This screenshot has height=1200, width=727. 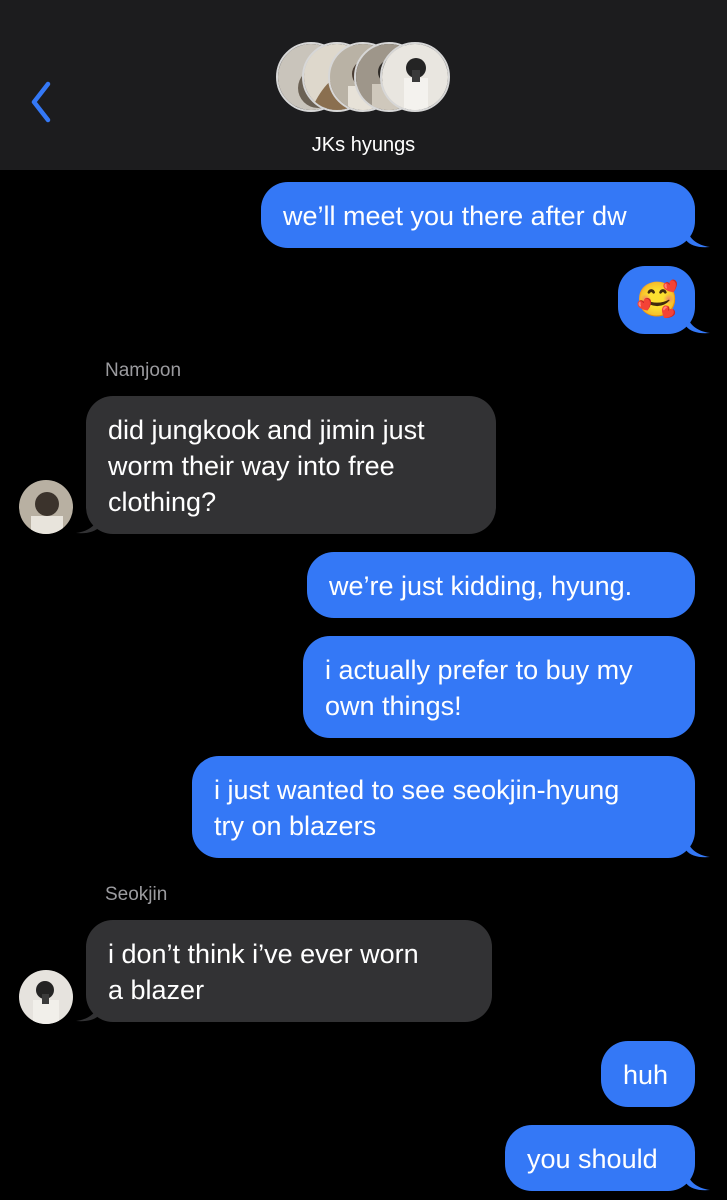 I want to click on outgoing-message-bubble: i actually prefer to buy my own things!, so click(x=499, y=687).